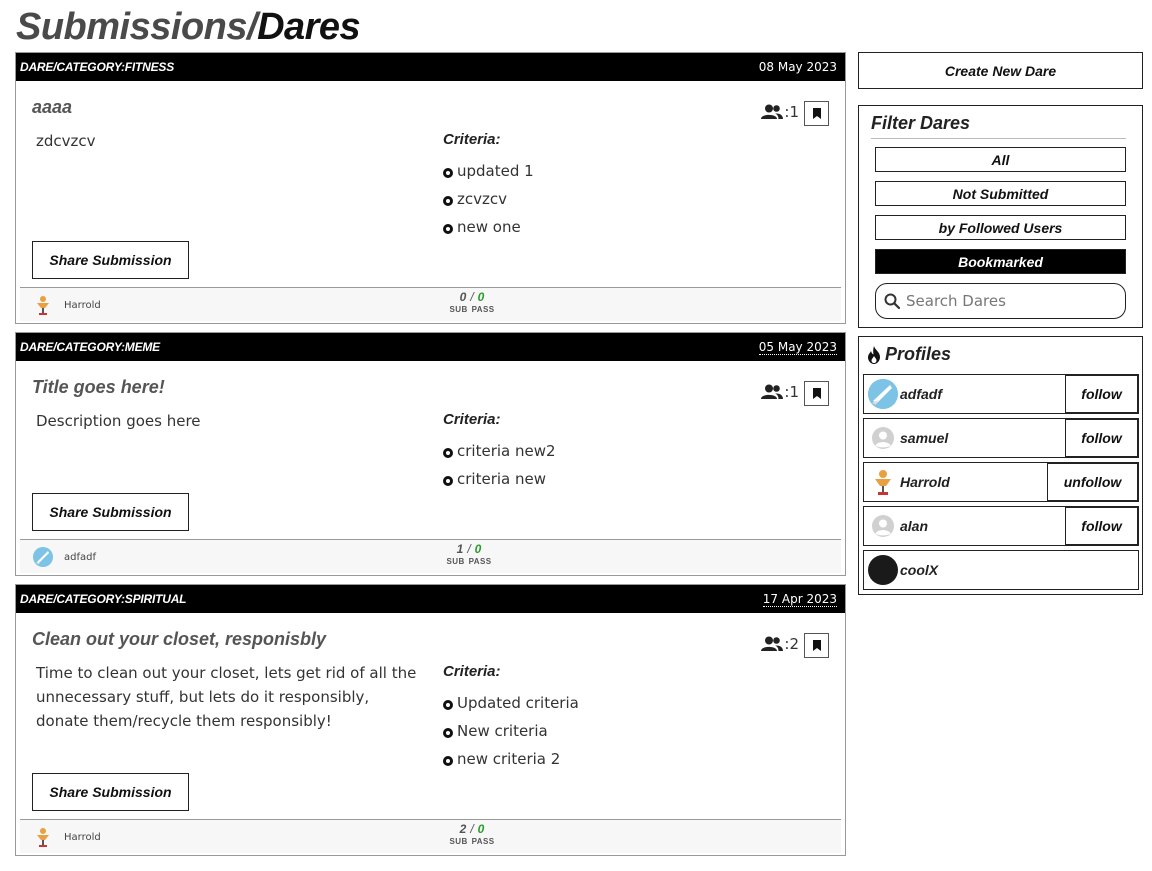 The height and width of the screenshot is (871, 1152). I want to click on search-input, so click(1011, 301).